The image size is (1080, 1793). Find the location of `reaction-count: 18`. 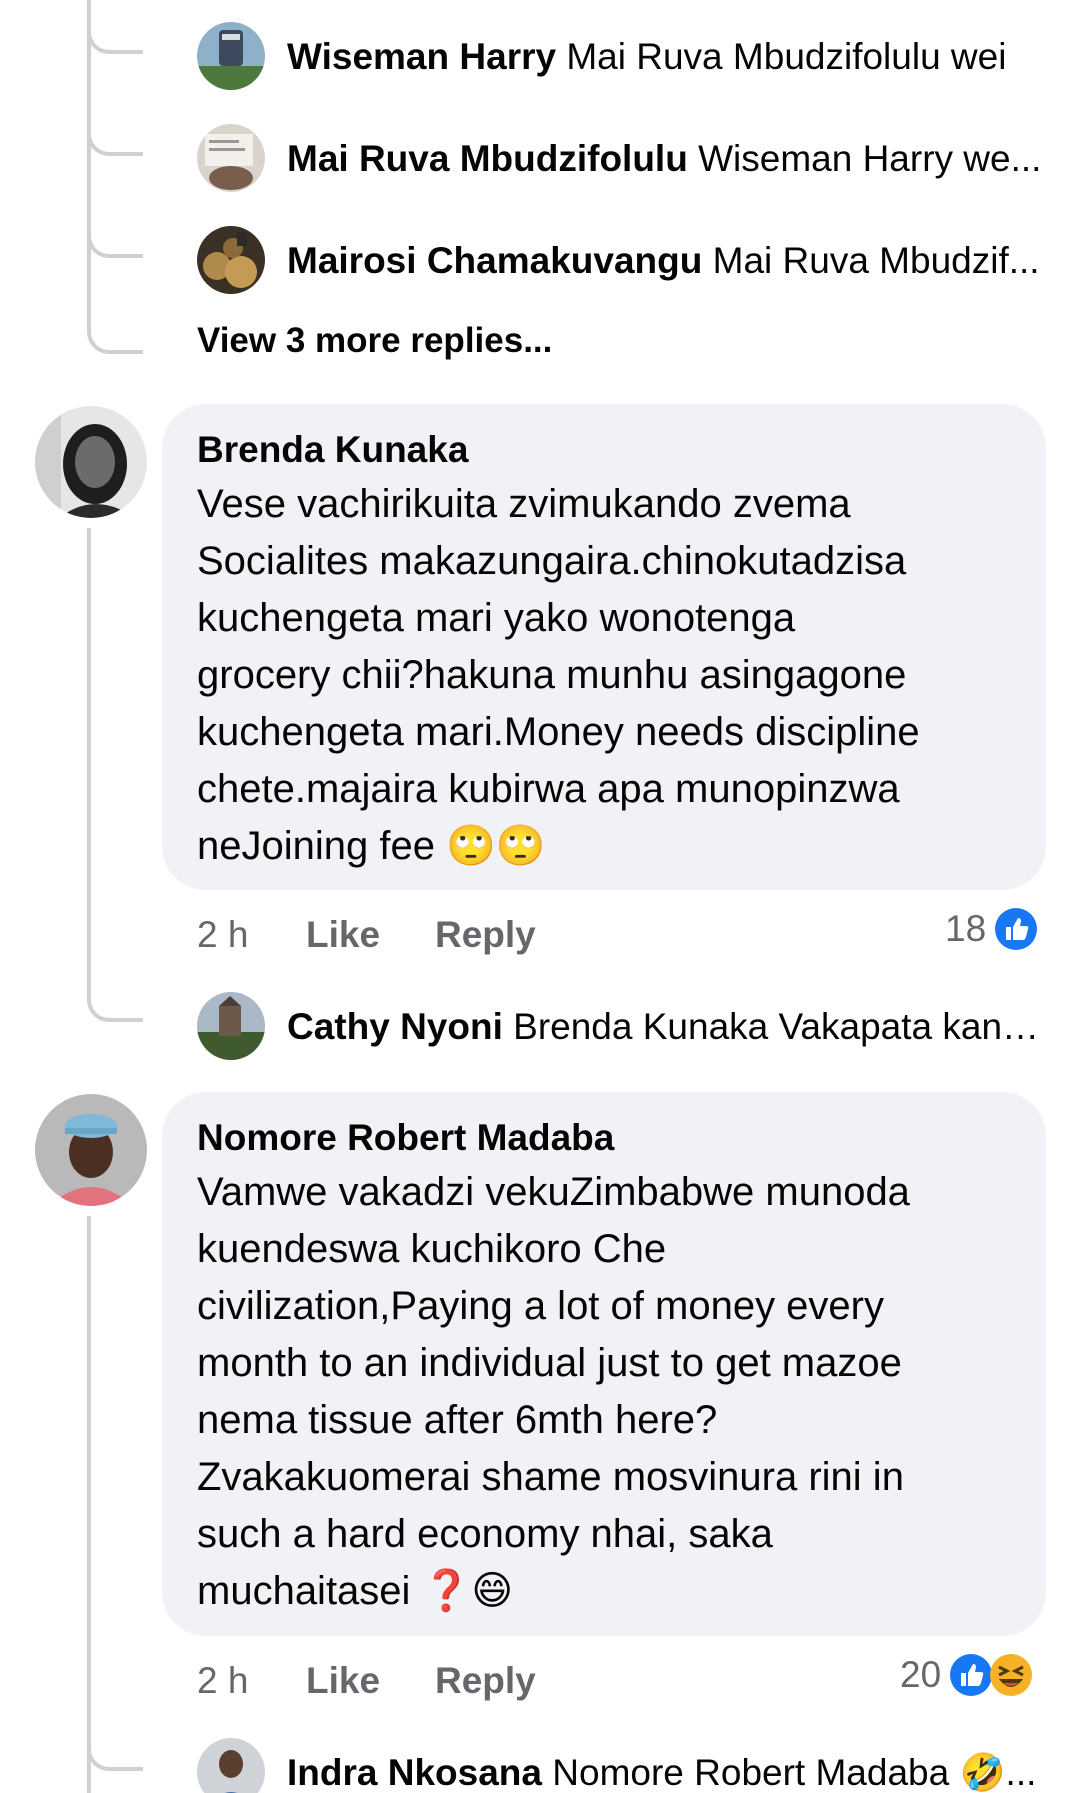

reaction-count: 18 is located at coordinates (966, 928).